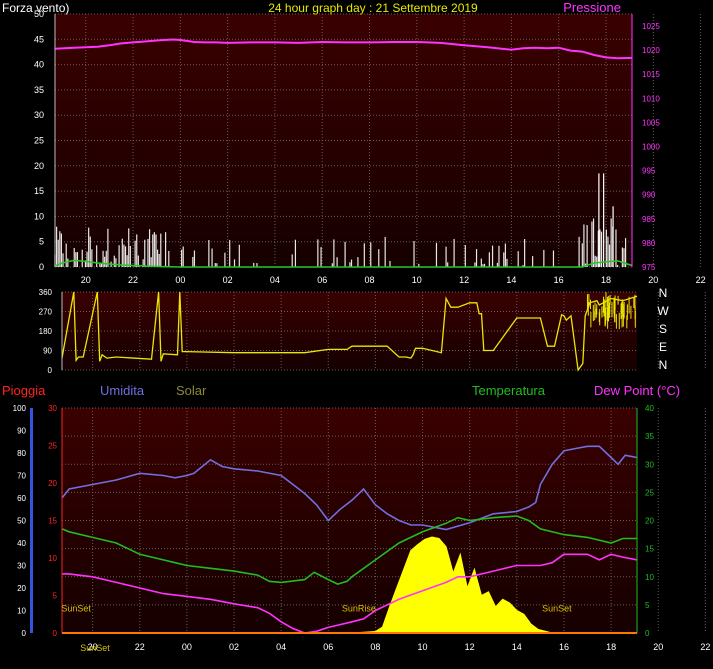  Describe the element at coordinates (651, 74) in the screenshot. I see `pressure-tick-label: 1015` at that location.